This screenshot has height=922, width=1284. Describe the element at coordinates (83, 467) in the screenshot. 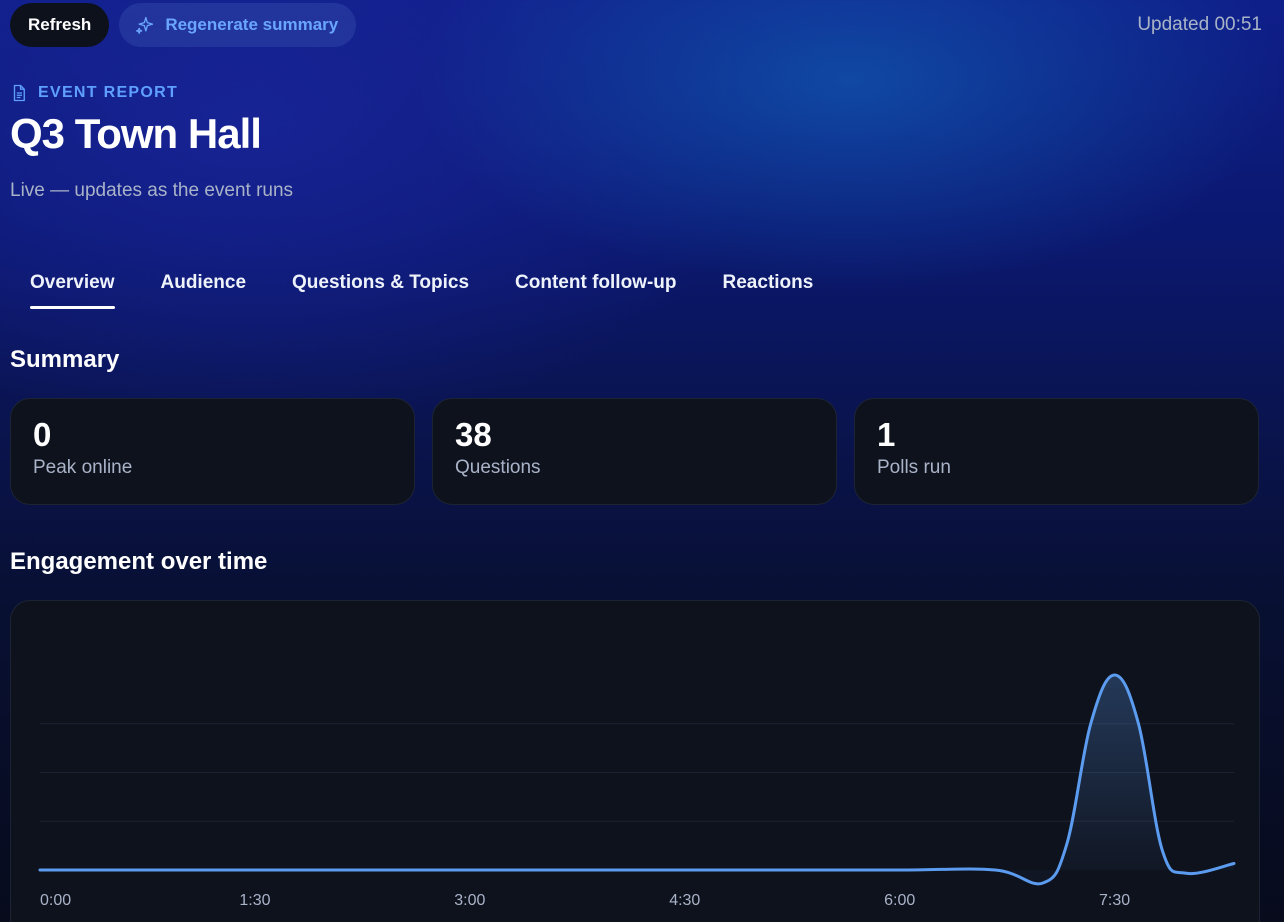

I see `stat-label: Peak online` at that location.